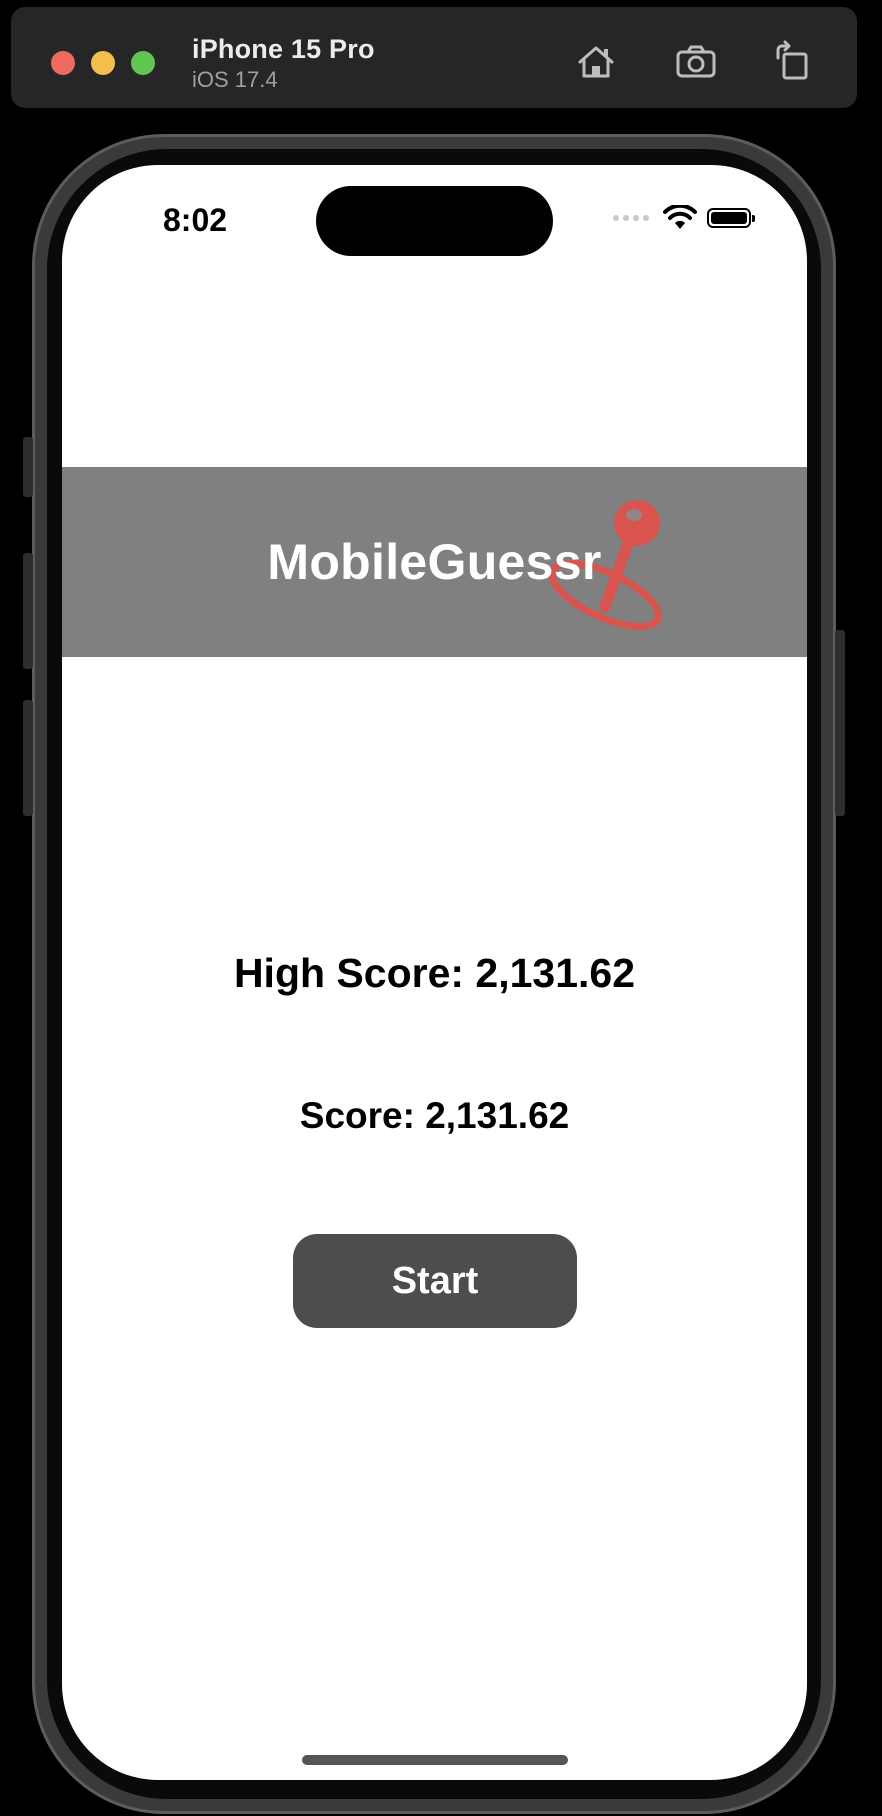  What do you see at coordinates (434, 1115) in the screenshot?
I see `score-label: Score: 2,131.62` at bounding box center [434, 1115].